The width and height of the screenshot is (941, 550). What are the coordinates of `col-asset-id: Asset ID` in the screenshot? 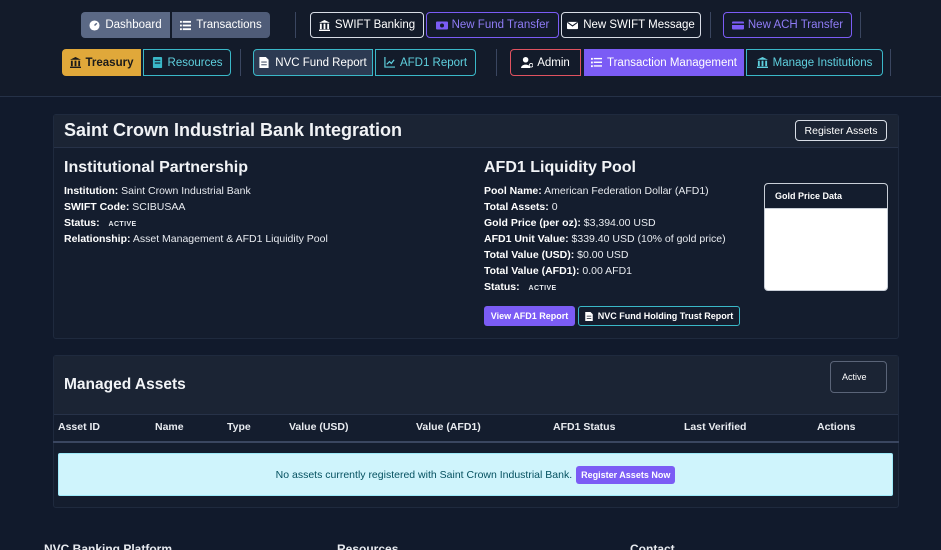 It's located at (79, 427).